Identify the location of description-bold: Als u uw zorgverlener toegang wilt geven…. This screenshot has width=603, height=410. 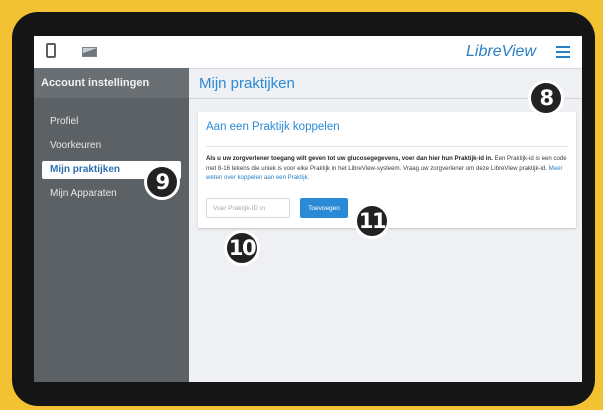
(349, 158).